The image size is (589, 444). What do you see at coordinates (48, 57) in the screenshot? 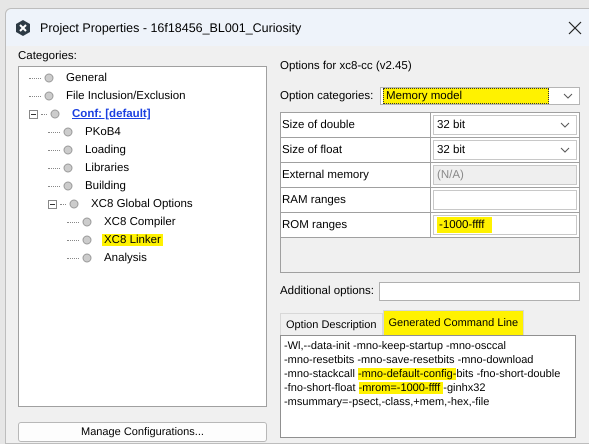
I see `categories-label: Categories:` at bounding box center [48, 57].